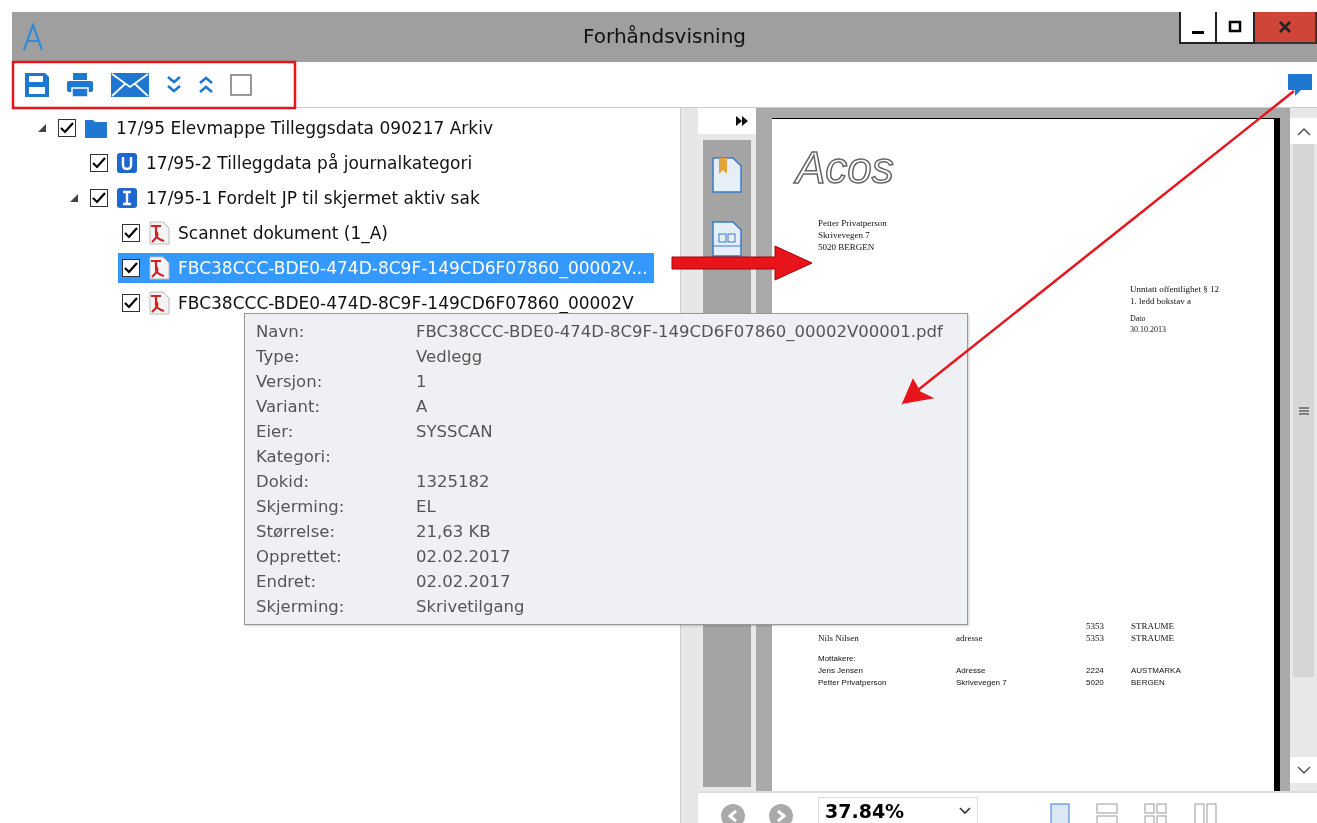  Describe the element at coordinates (680, 332) in the screenshot. I see `field-value: FBC38CCC-BDE0-474D-8C9F-149CD6F07860_00002V00001.pdf` at that location.